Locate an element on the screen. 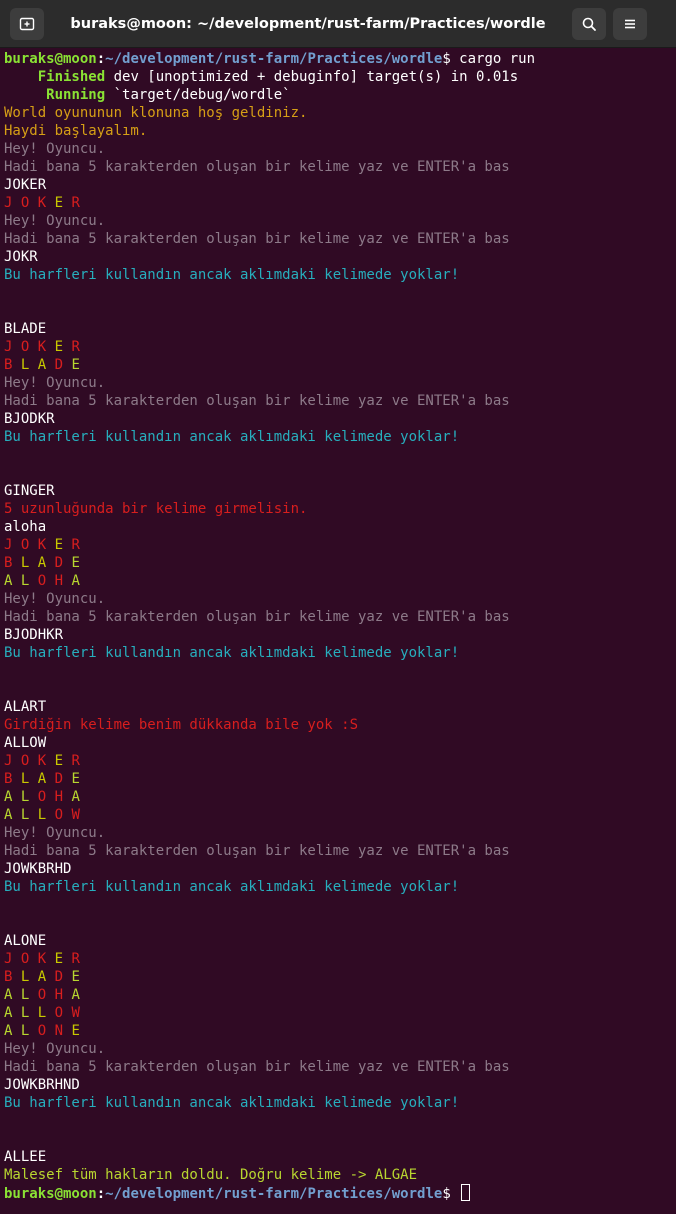 The width and height of the screenshot is (676, 1214). guess-result-row: A L O N E is located at coordinates (339, 1031).